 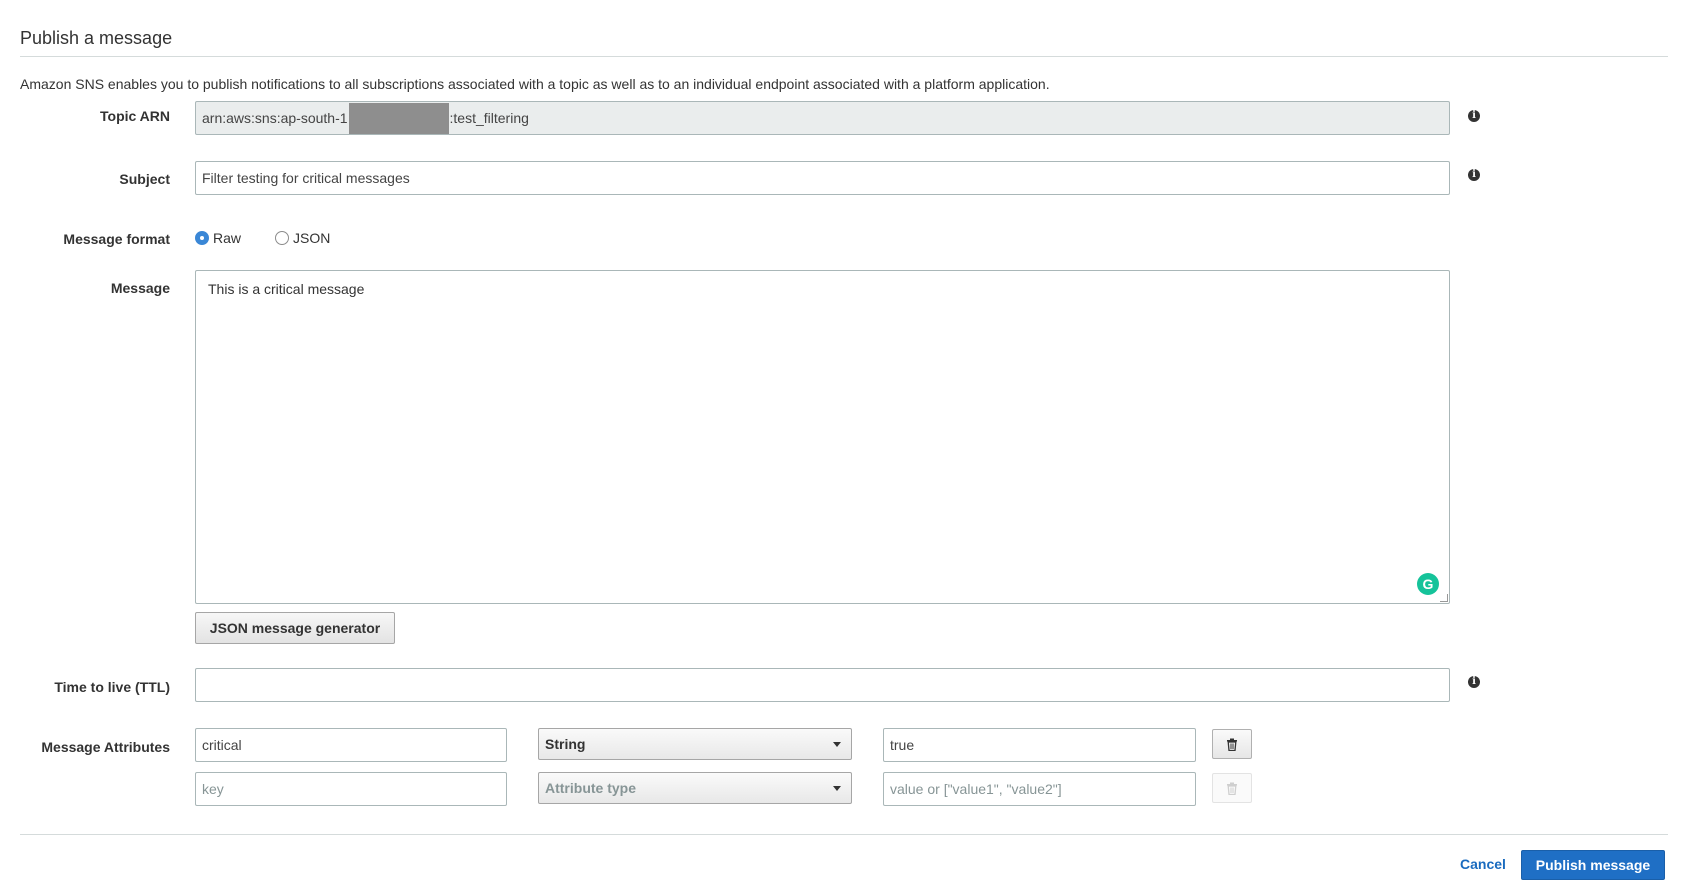 I want to click on subject-input: Filter testing for critical messages, so click(x=822, y=178).